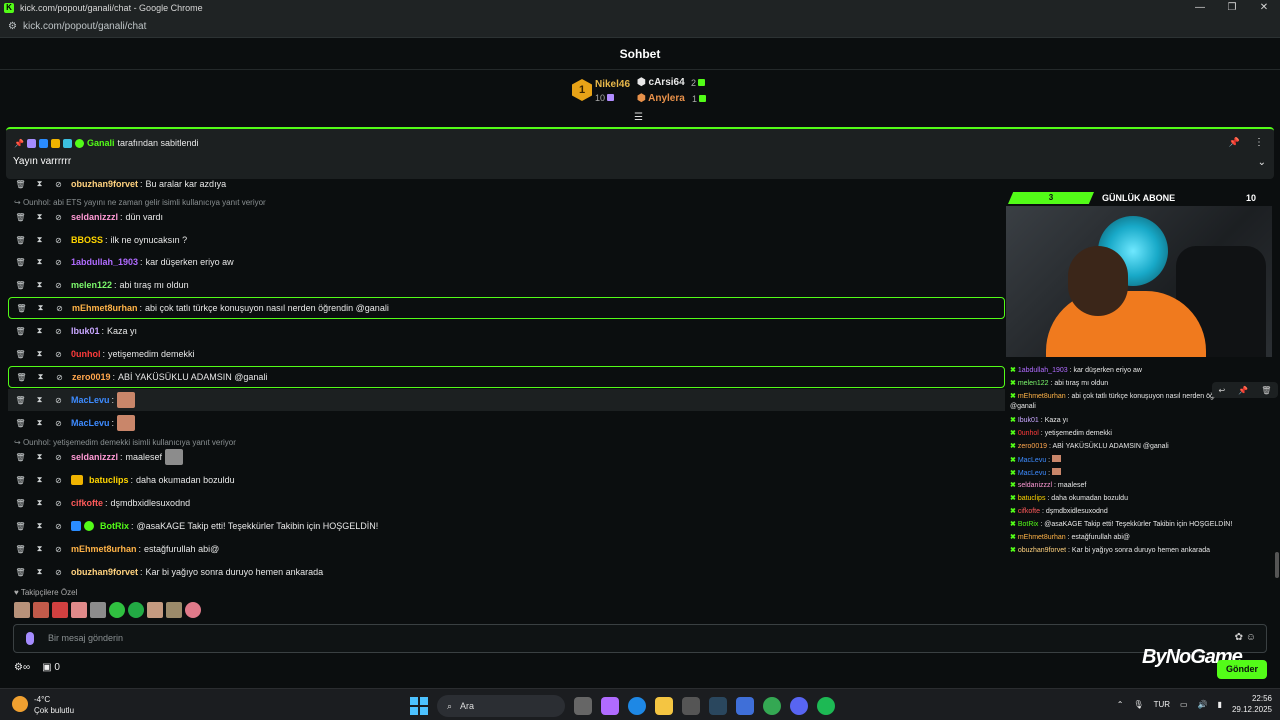  I want to click on chat-username: Ibuk01, so click(85, 331).